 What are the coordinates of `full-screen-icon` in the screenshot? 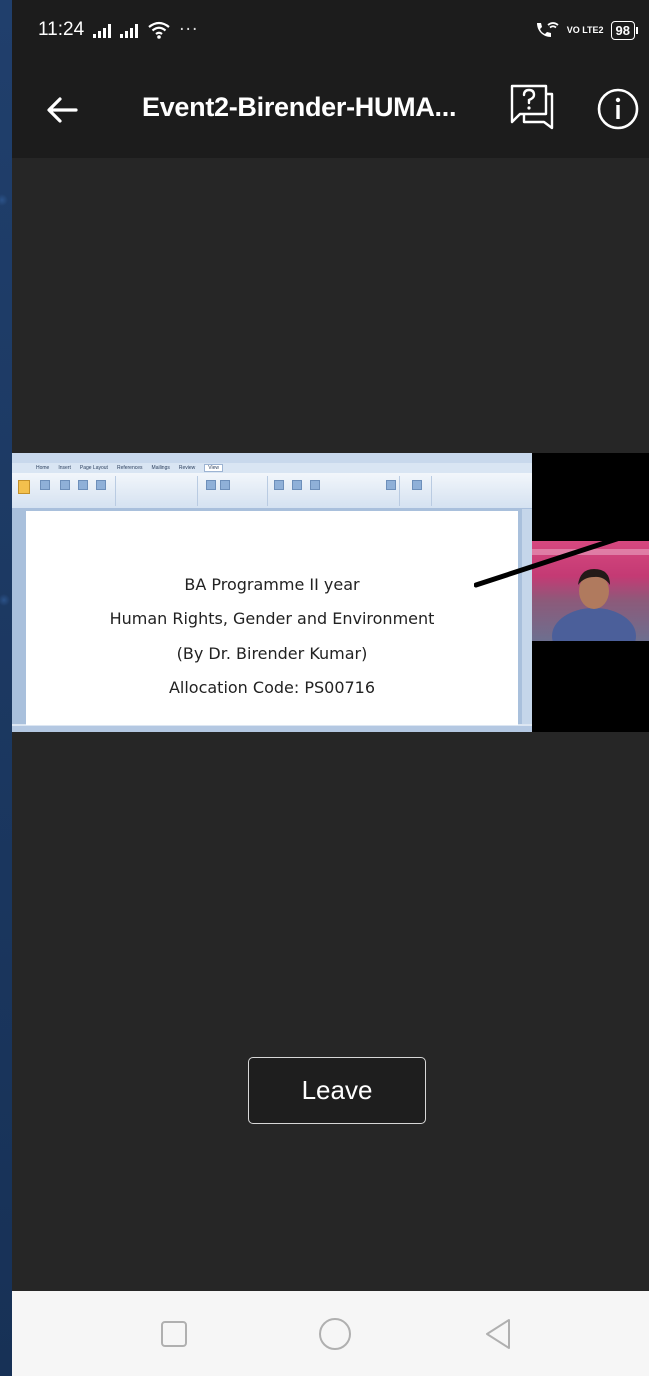 It's located at (45, 485).